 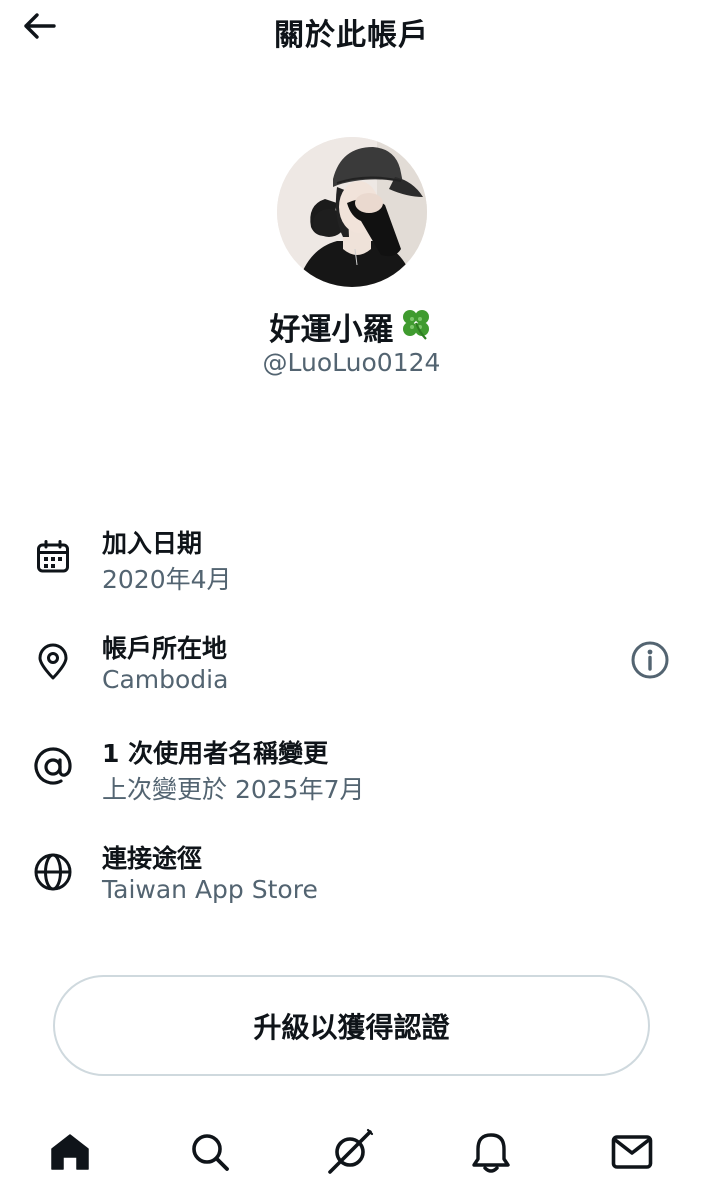 I want to click on location-value: Cambodia, so click(x=165, y=679).